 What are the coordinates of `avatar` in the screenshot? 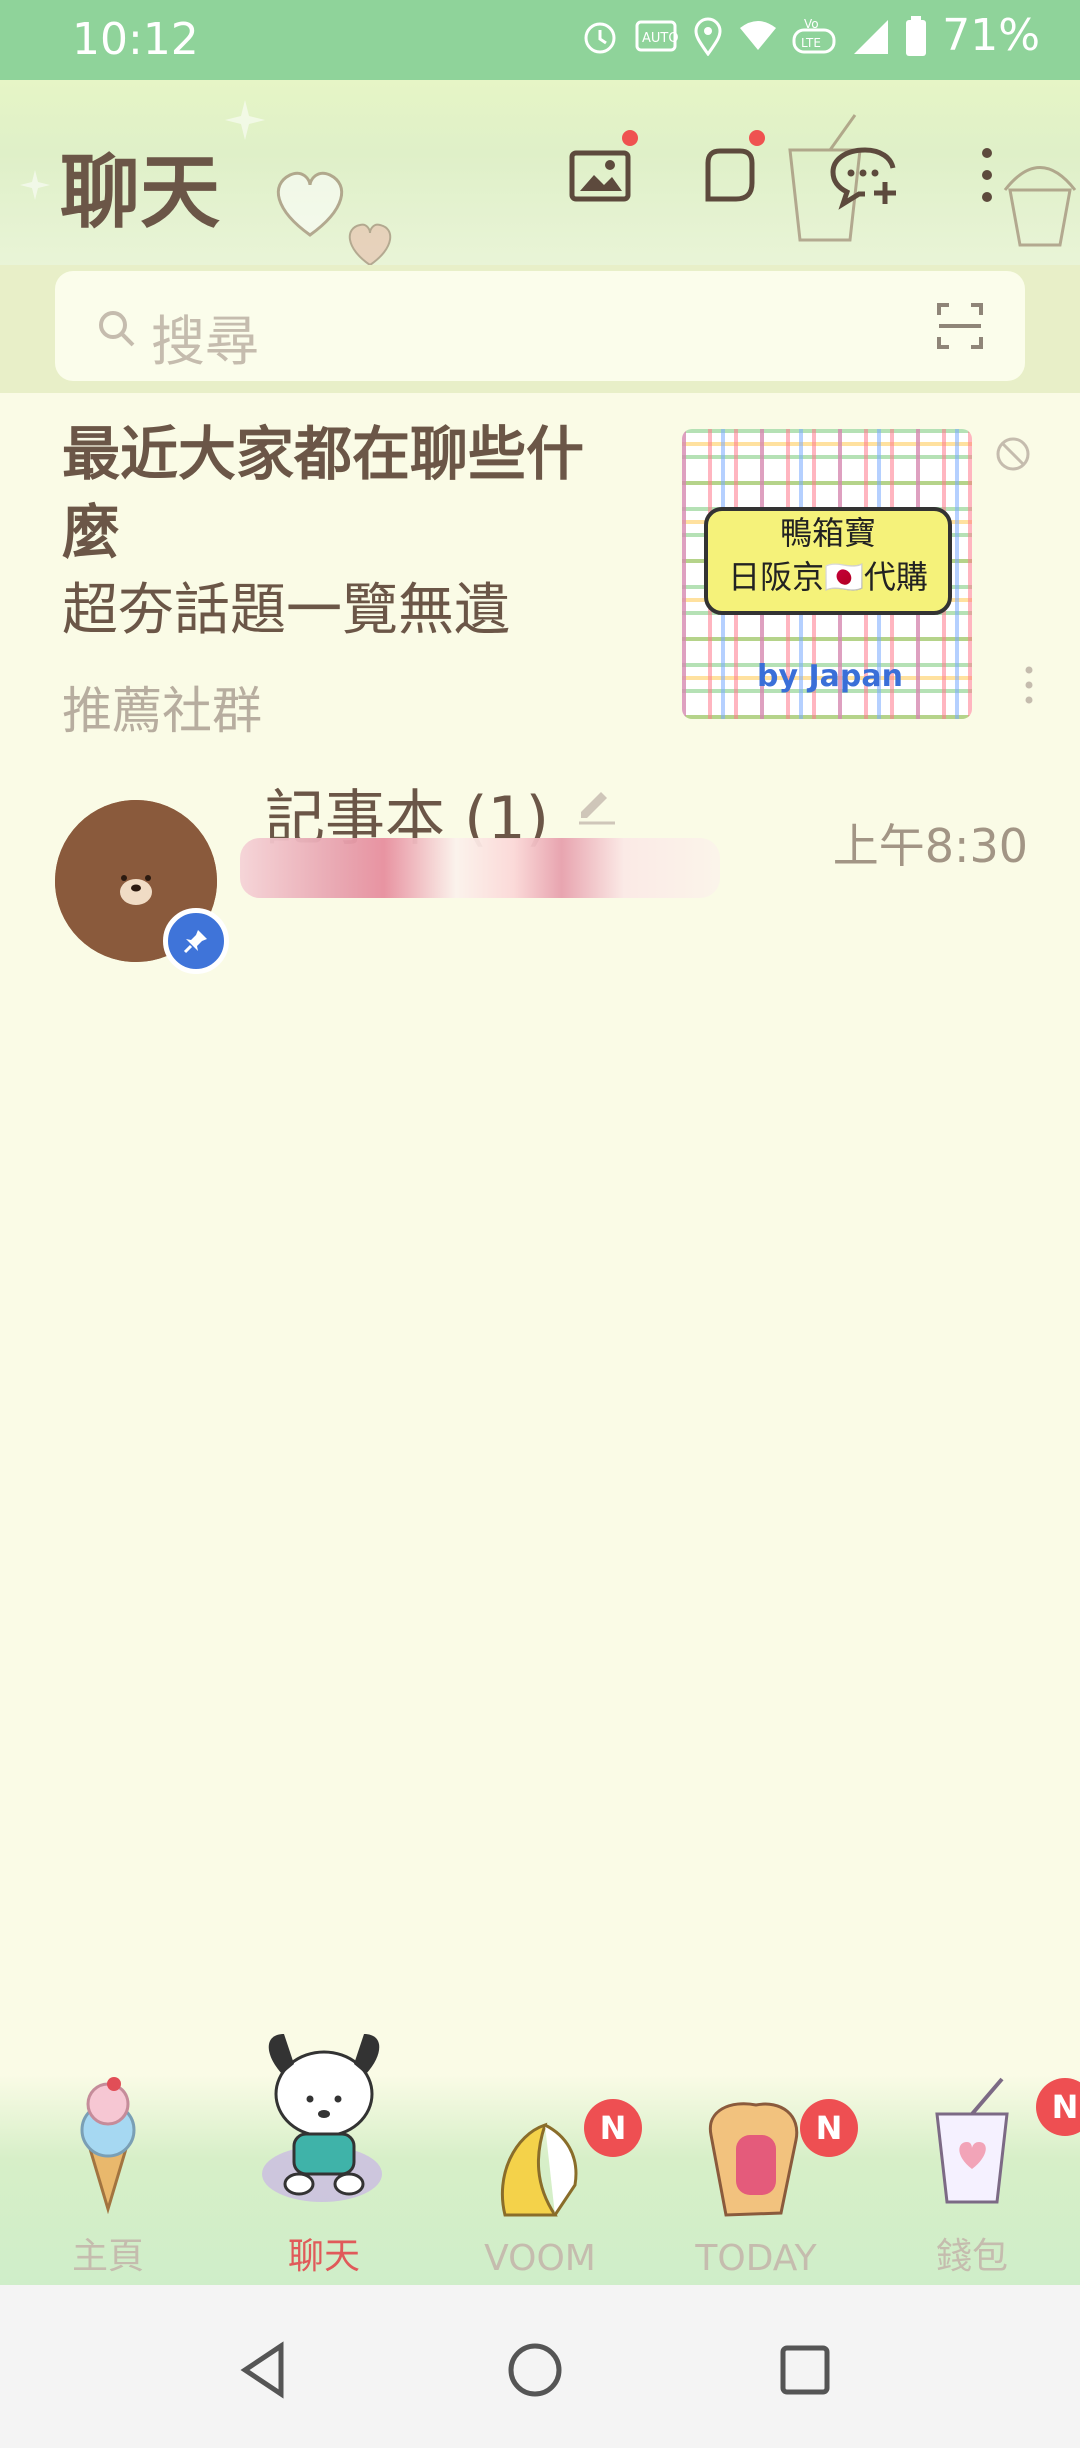 It's located at (142, 887).